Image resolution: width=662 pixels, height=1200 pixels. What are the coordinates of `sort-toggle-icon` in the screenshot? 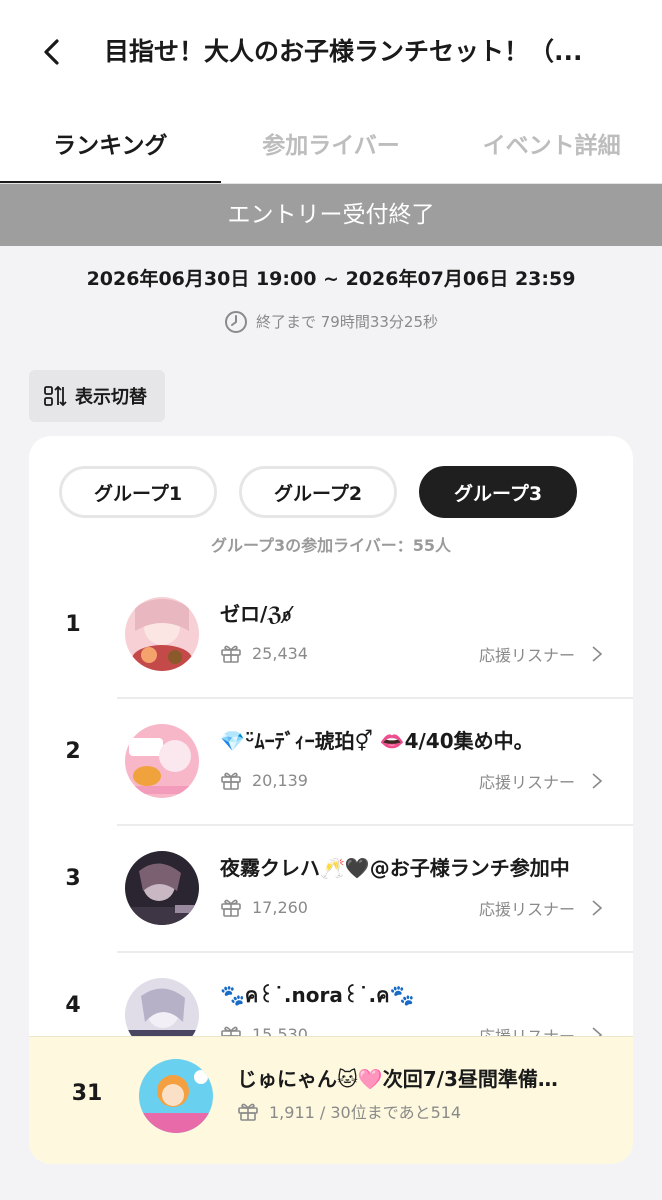 It's located at (55, 396).